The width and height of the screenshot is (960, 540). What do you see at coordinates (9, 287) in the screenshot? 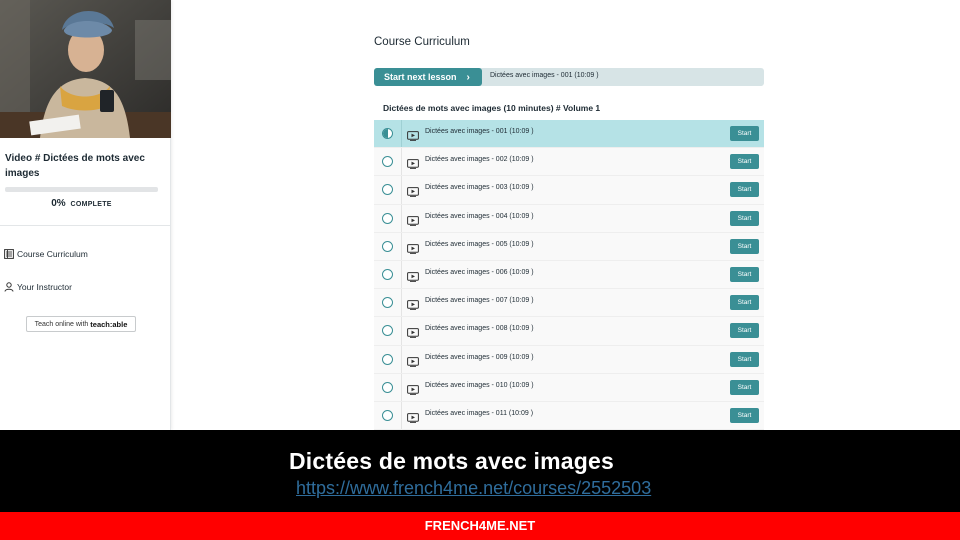
I see `person-icon` at bounding box center [9, 287].